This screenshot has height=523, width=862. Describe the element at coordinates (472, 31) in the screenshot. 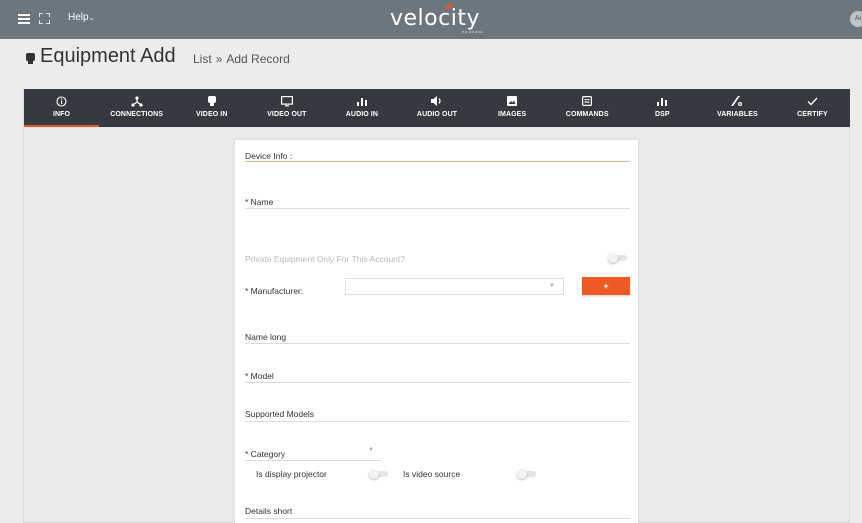

I see `logo-subtitle: by Atlona` at that location.